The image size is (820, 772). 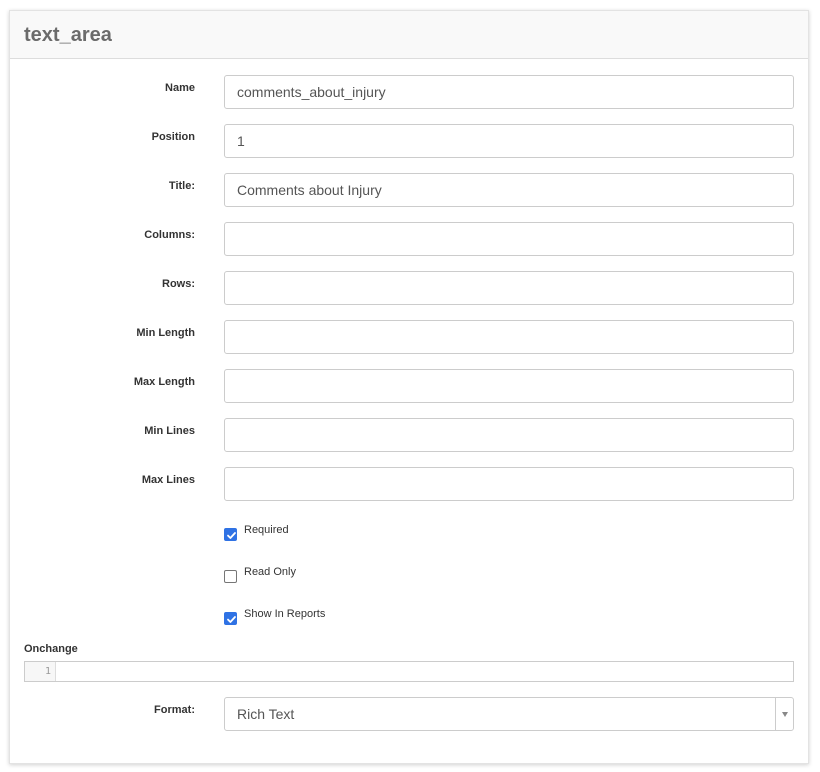 I want to click on max-length-row: Max Length, so click(x=410, y=386).